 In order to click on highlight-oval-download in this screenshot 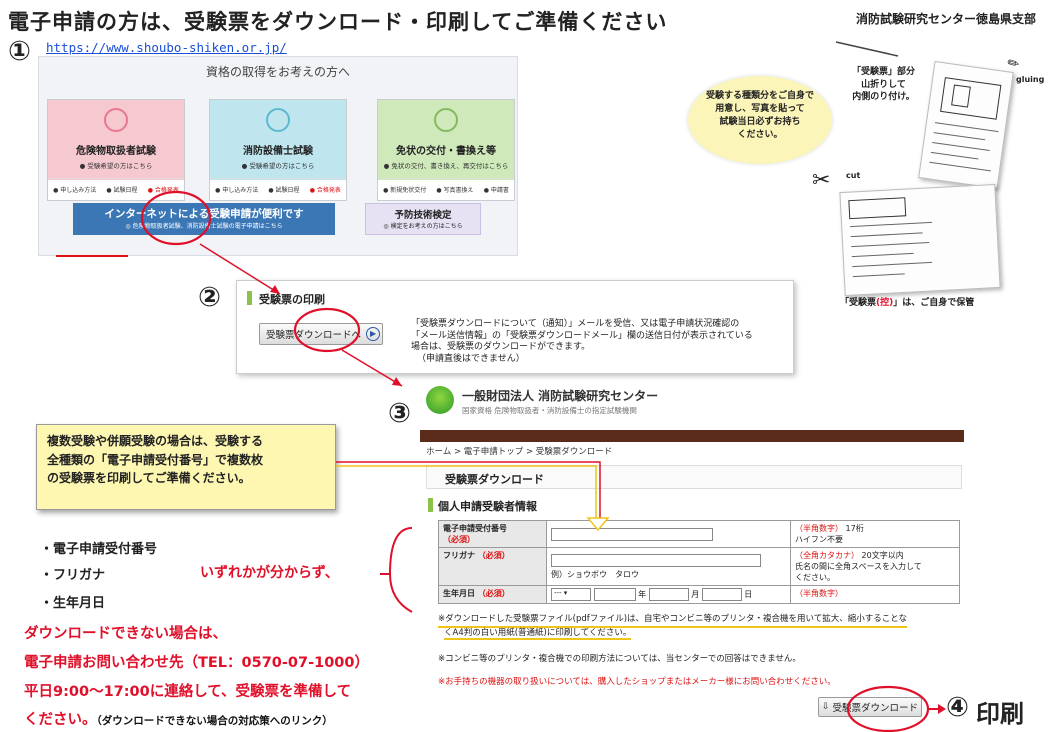, I will do `click(888, 708)`.